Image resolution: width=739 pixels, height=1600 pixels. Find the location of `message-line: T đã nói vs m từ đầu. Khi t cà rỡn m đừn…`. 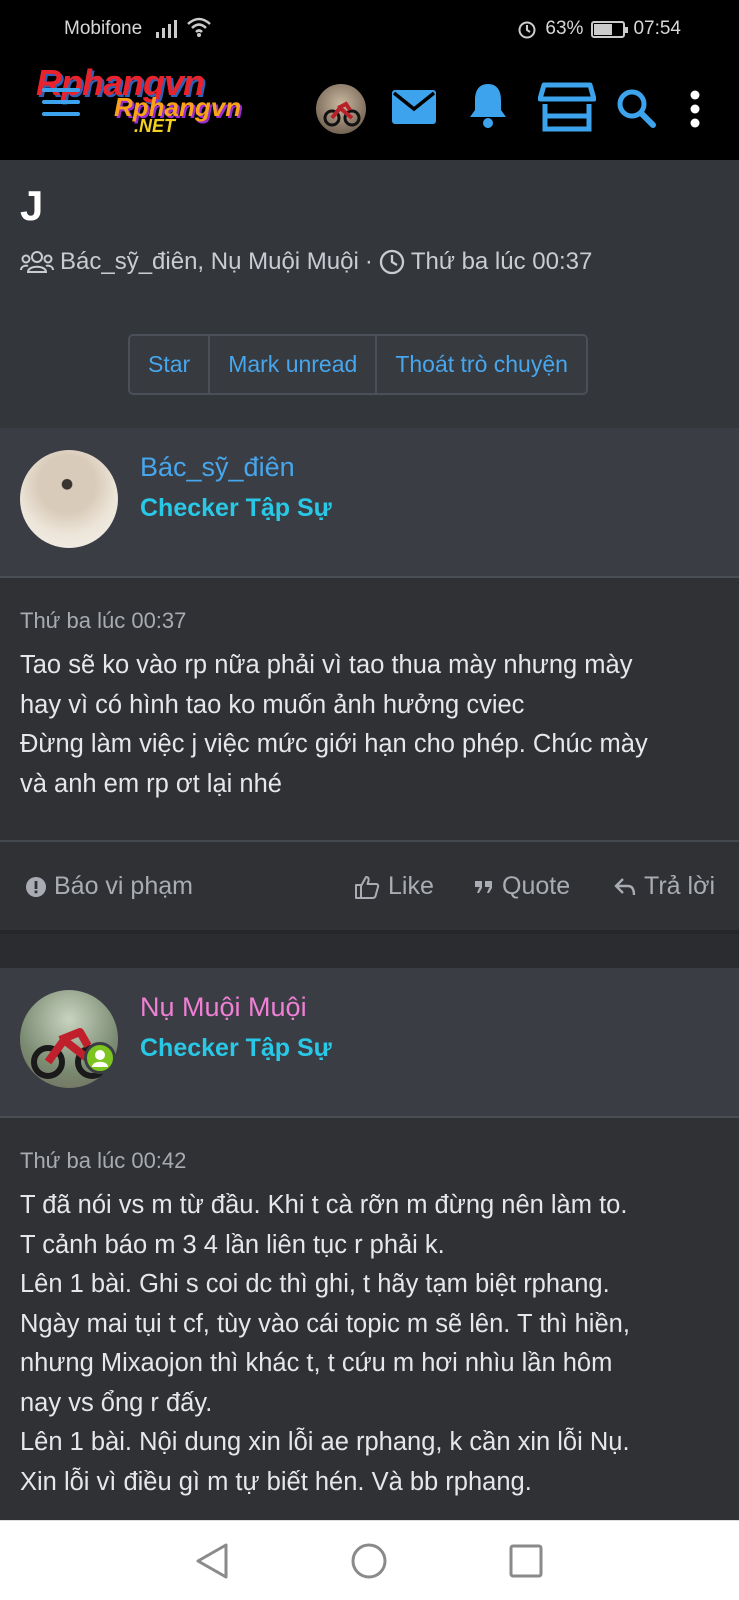

message-line: T đã nói vs m từ đầu. Khi t cà rỡn m đừn… is located at coordinates (324, 1205).